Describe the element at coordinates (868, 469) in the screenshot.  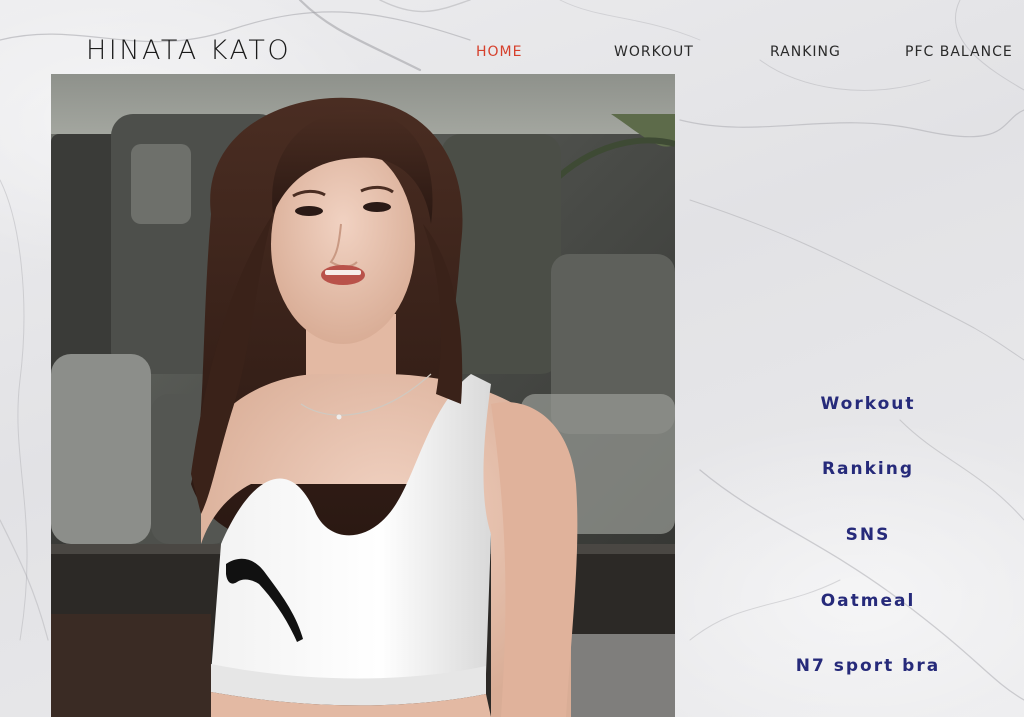
I see `side-menu-ranking: Ranking` at that location.